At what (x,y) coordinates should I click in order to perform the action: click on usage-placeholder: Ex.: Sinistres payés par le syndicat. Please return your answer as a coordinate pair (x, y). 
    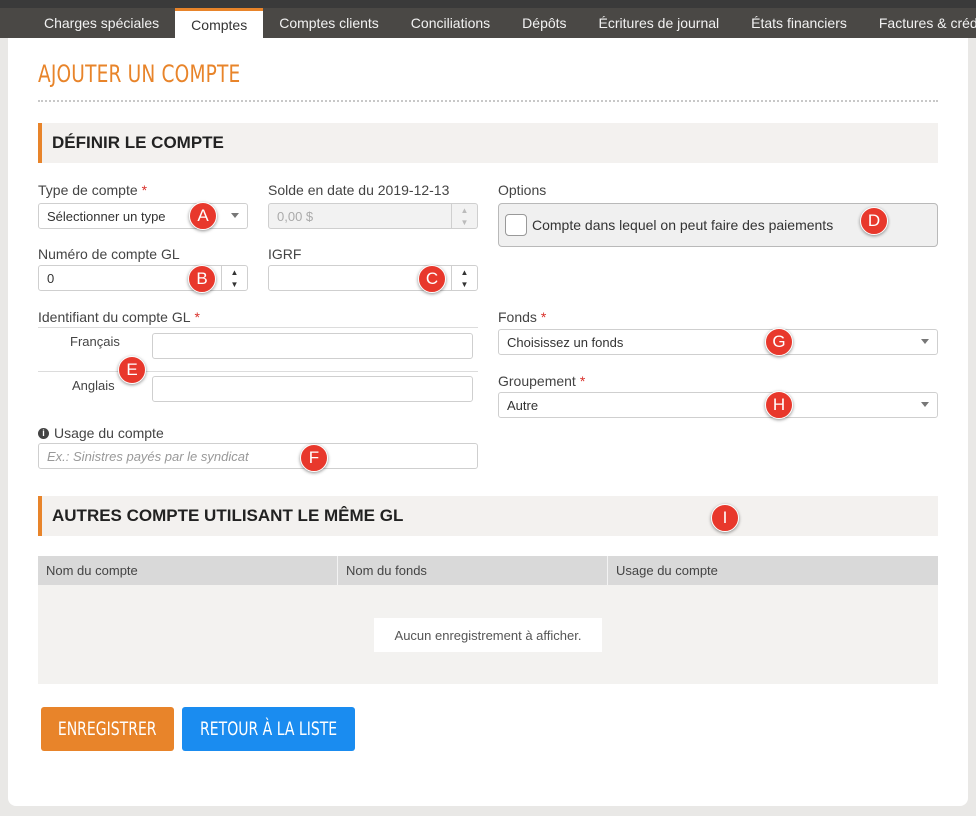
    Looking at the image, I should click on (148, 456).